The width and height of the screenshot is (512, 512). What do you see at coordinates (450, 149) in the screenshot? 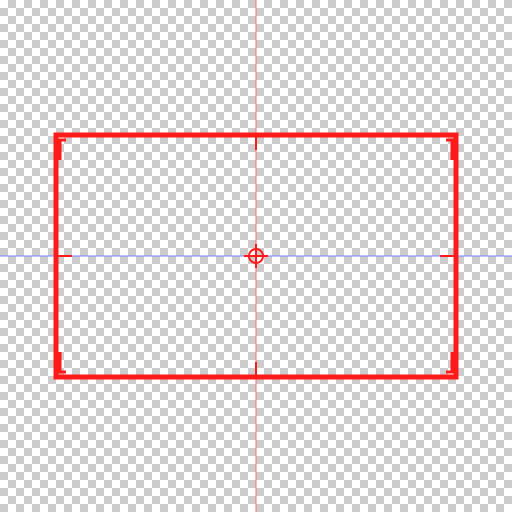
I see `corner-tick-top-right` at bounding box center [450, 149].